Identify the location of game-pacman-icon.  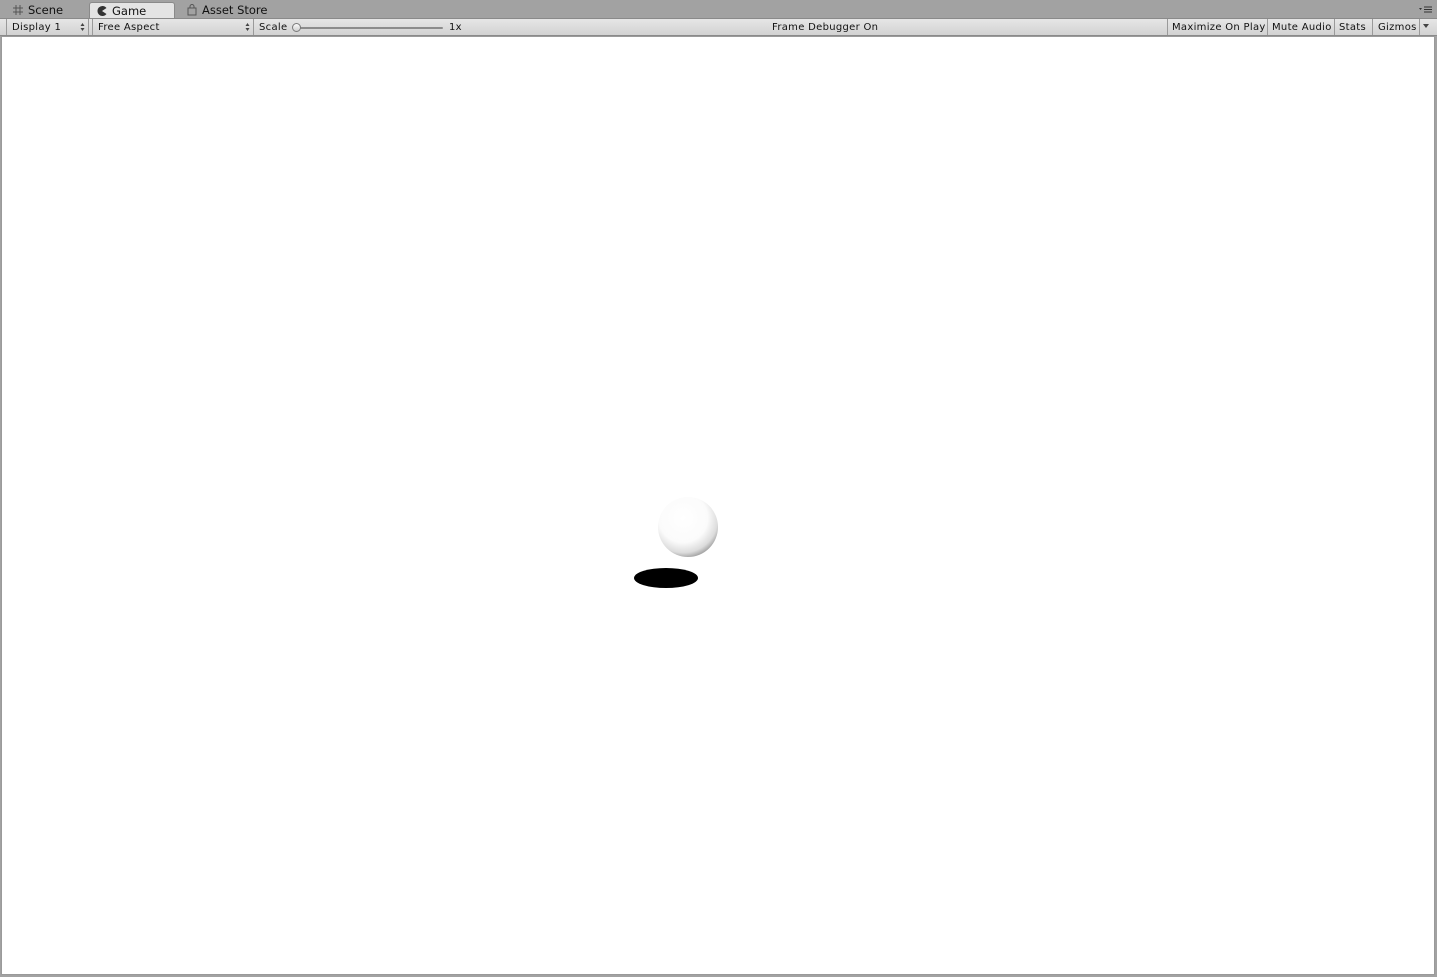
(102, 10).